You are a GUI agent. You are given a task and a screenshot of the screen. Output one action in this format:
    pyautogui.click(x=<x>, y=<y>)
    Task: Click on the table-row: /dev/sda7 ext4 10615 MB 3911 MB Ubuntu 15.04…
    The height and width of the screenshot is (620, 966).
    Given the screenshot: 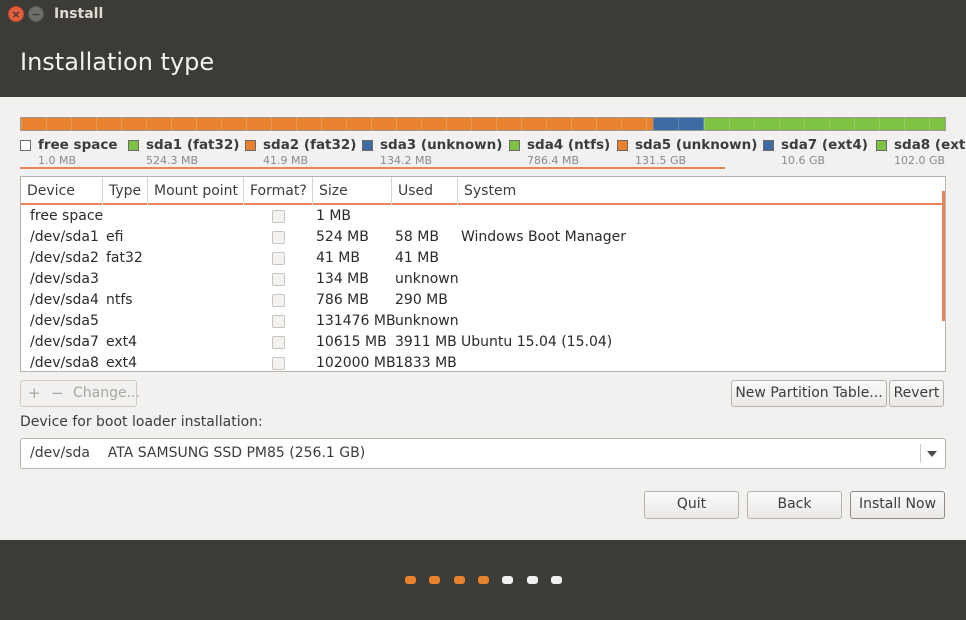 What is the action you would take?
    pyautogui.click(x=481, y=342)
    